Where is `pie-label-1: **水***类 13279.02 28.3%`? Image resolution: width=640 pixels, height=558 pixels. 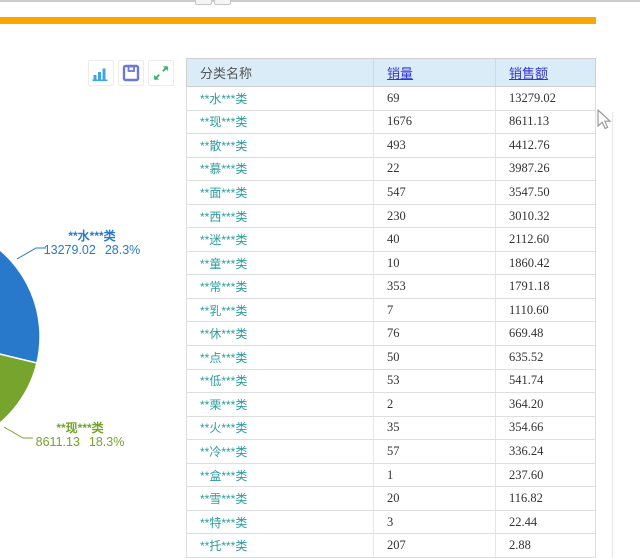
pie-label-1: **水***类 13279.02 28.3% is located at coordinates (92, 243).